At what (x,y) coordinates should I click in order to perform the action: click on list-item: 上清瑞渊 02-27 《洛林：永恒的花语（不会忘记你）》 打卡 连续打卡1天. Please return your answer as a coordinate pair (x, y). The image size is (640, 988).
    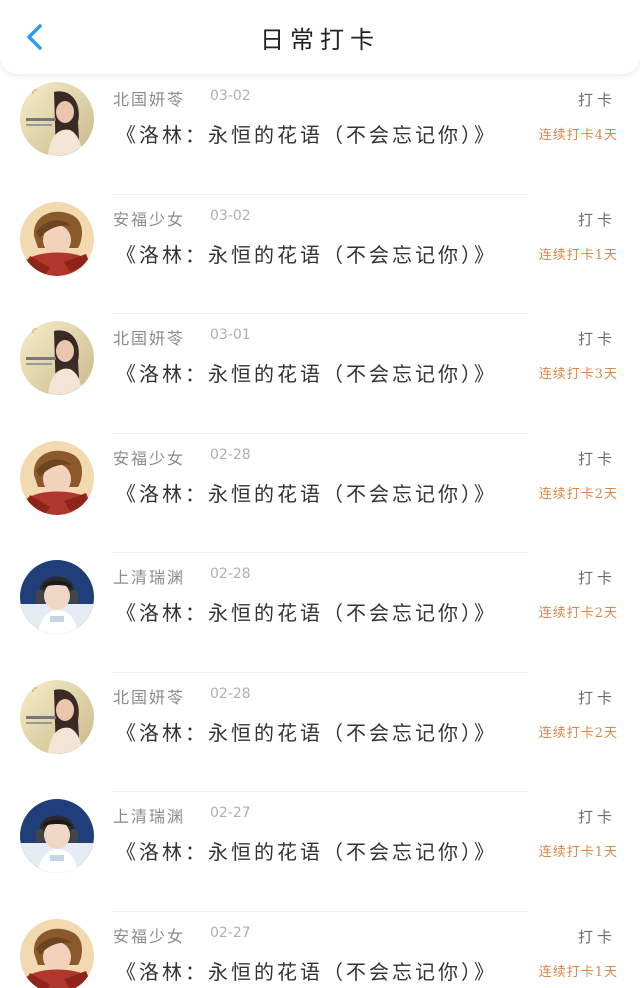
    Looking at the image, I should click on (320, 852).